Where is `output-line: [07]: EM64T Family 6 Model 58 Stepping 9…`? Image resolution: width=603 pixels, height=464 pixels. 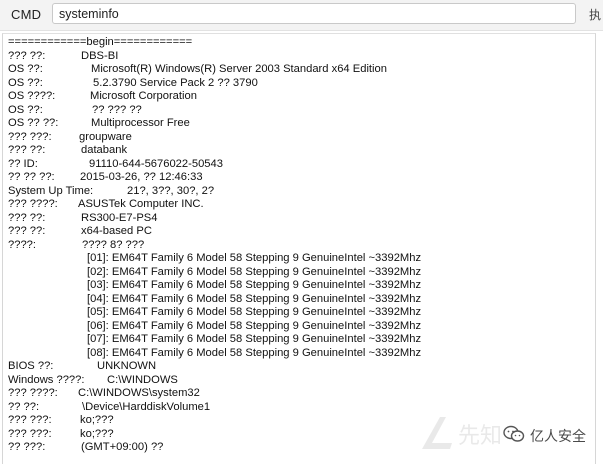
output-line: [07]: EM64T Family 6 Model 58 Stepping 9… is located at coordinates (300, 340).